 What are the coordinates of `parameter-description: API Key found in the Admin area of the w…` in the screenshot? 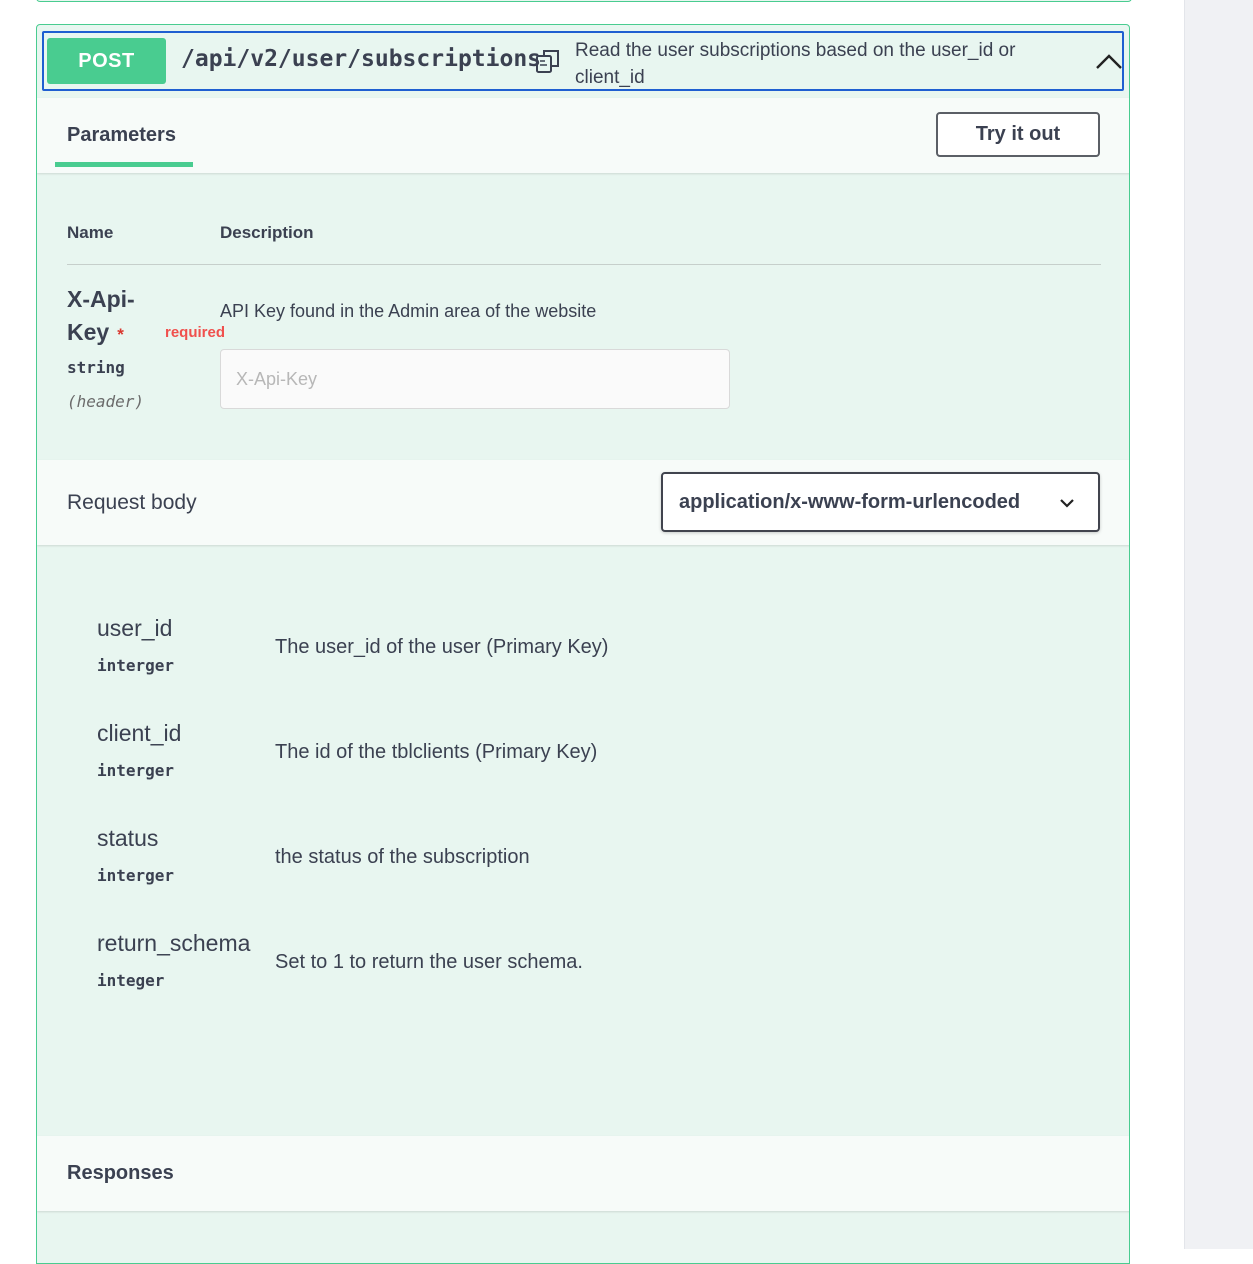 It's located at (408, 311).